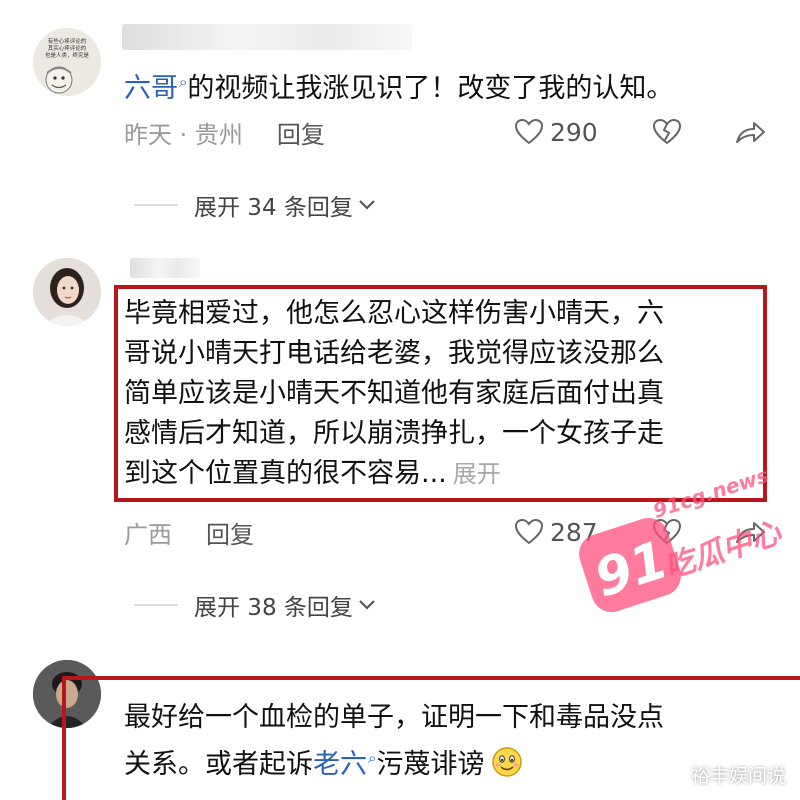  Describe the element at coordinates (394, 433) in the screenshot. I see `comment-line: 感情后才知道，所以崩溃挣扎，一个女孩子走` at that location.